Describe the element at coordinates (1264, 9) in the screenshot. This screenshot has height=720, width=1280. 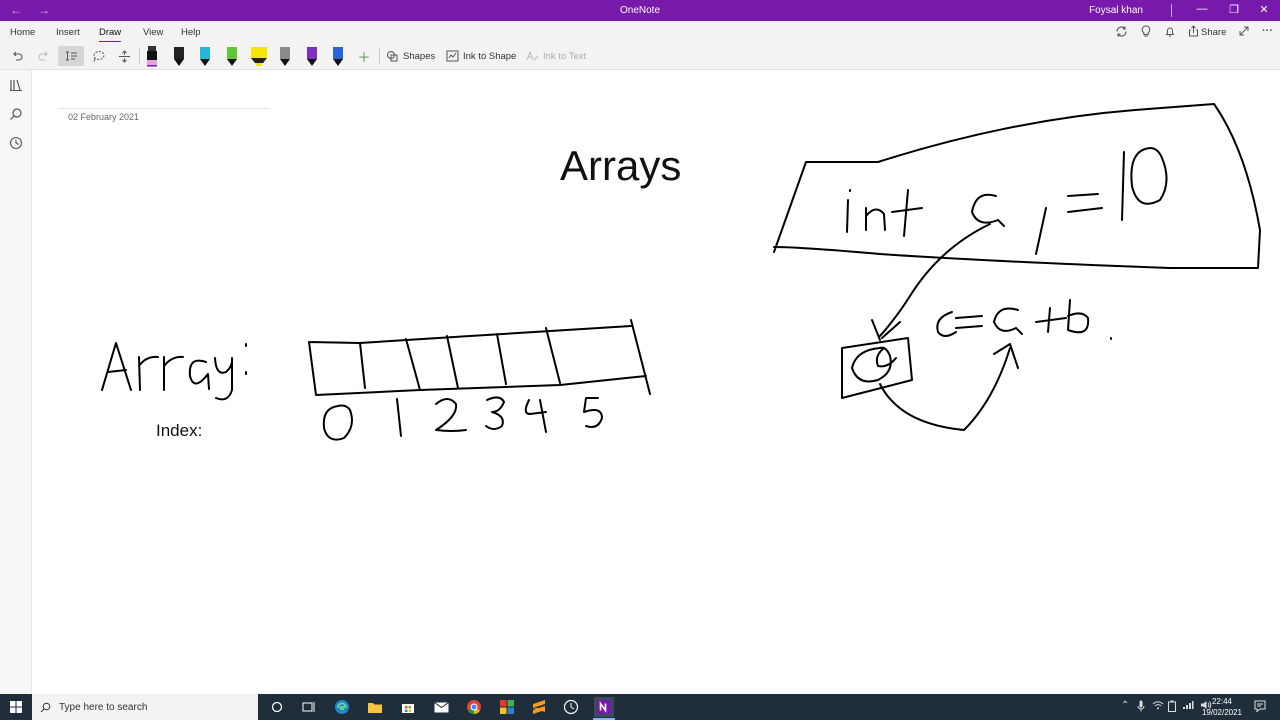
I see `close-icon: ✕` at that location.